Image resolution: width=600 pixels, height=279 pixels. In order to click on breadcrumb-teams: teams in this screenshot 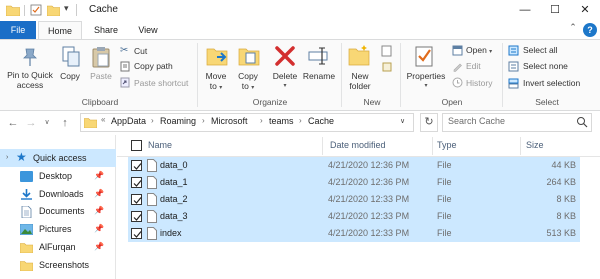, I will do `click(281, 121)`.